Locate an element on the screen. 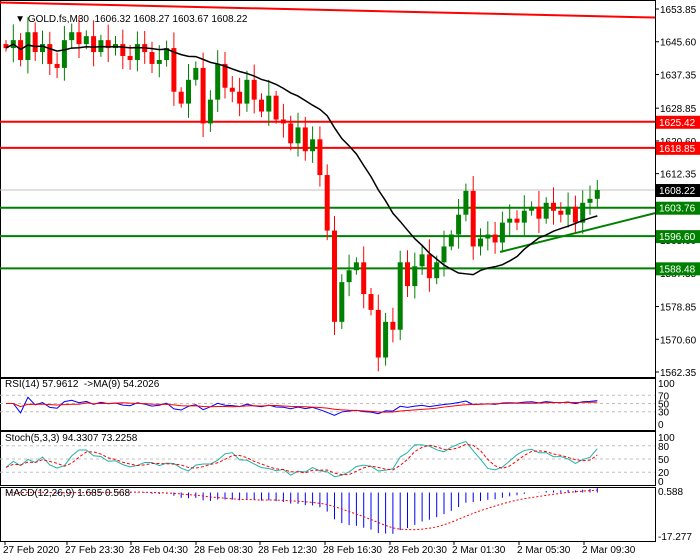  level-label: 1596.60 is located at coordinates (677, 237).